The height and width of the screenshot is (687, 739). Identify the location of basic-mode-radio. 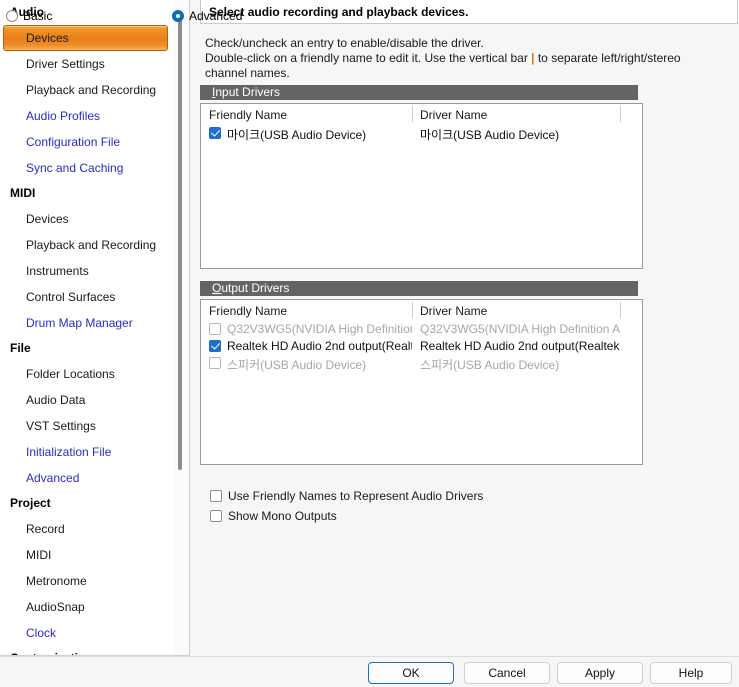
(12, 16).